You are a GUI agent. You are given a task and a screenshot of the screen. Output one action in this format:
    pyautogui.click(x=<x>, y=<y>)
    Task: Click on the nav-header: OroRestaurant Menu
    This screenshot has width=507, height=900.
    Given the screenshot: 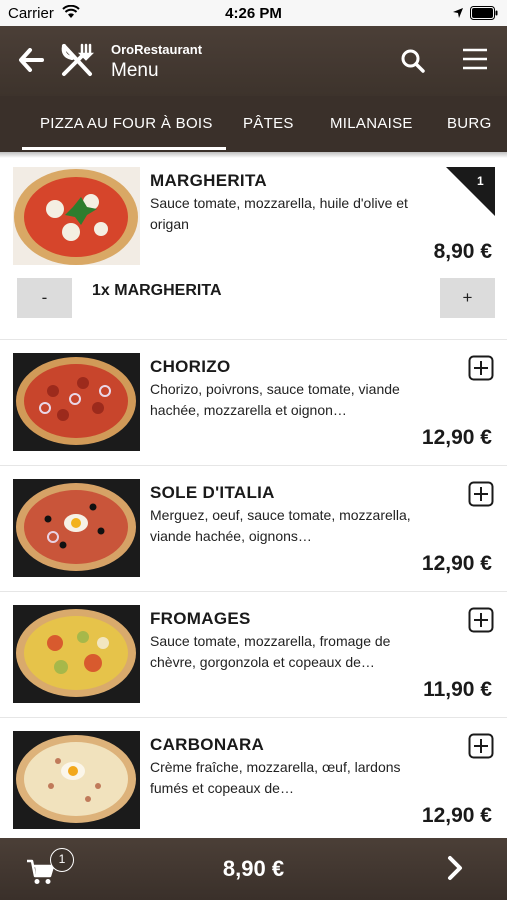 What is the action you would take?
    pyautogui.click(x=253, y=61)
    